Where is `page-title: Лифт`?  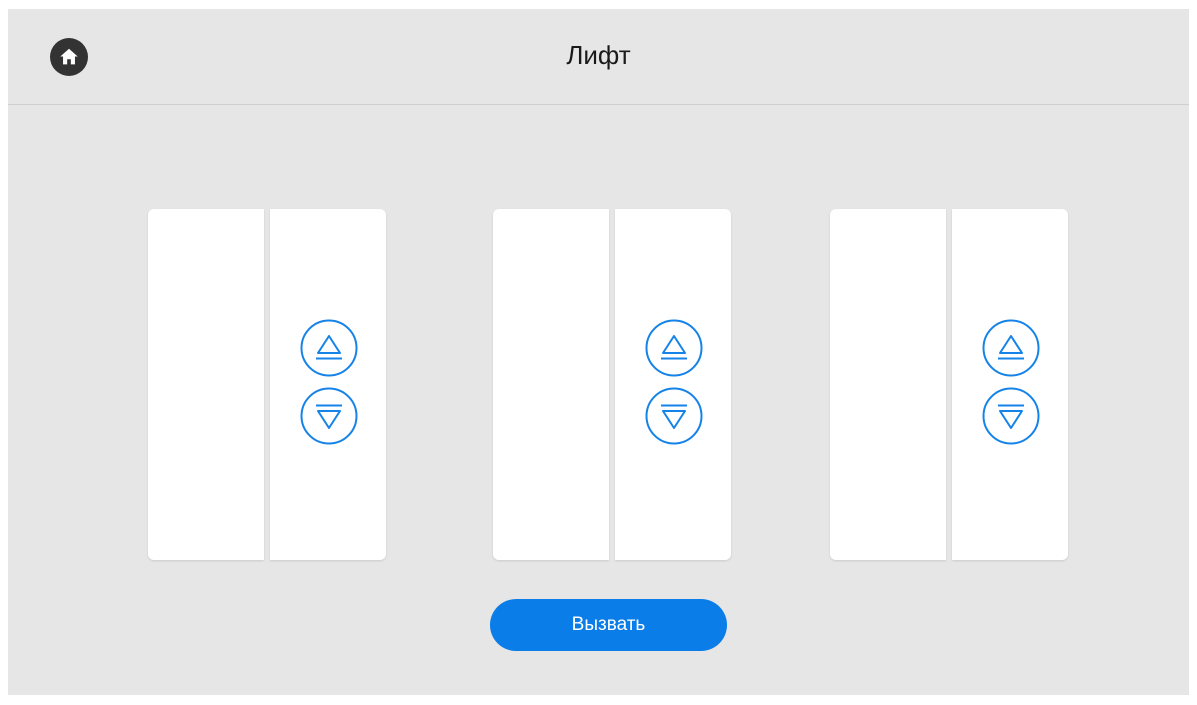 page-title: Лифт is located at coordinates (598, 55).